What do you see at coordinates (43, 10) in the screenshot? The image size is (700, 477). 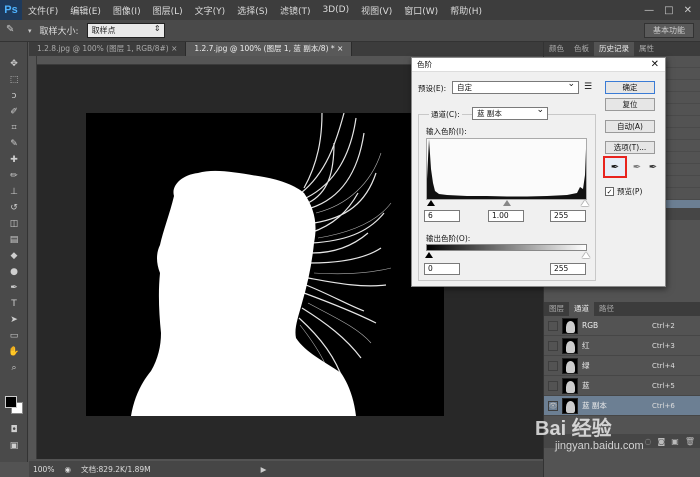 I see `menu-file: 文件(F)` at bounding box center [43, 10].